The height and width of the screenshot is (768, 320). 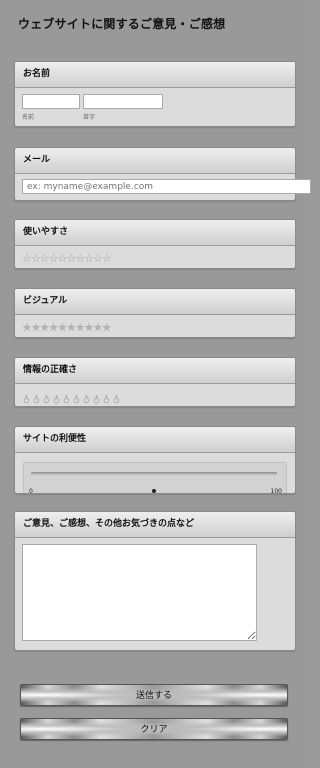 I want to click on slider-thumb, so click(x=154, y=491).